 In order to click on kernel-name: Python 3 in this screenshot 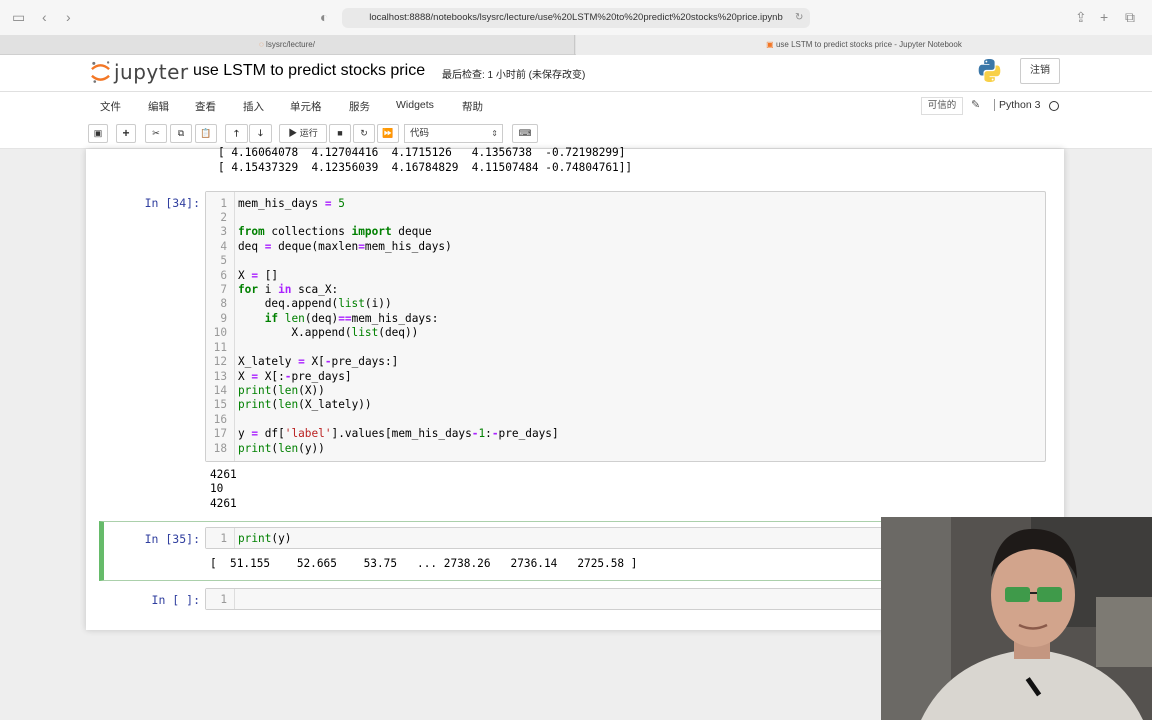, I will do `click(1017, 105)`.